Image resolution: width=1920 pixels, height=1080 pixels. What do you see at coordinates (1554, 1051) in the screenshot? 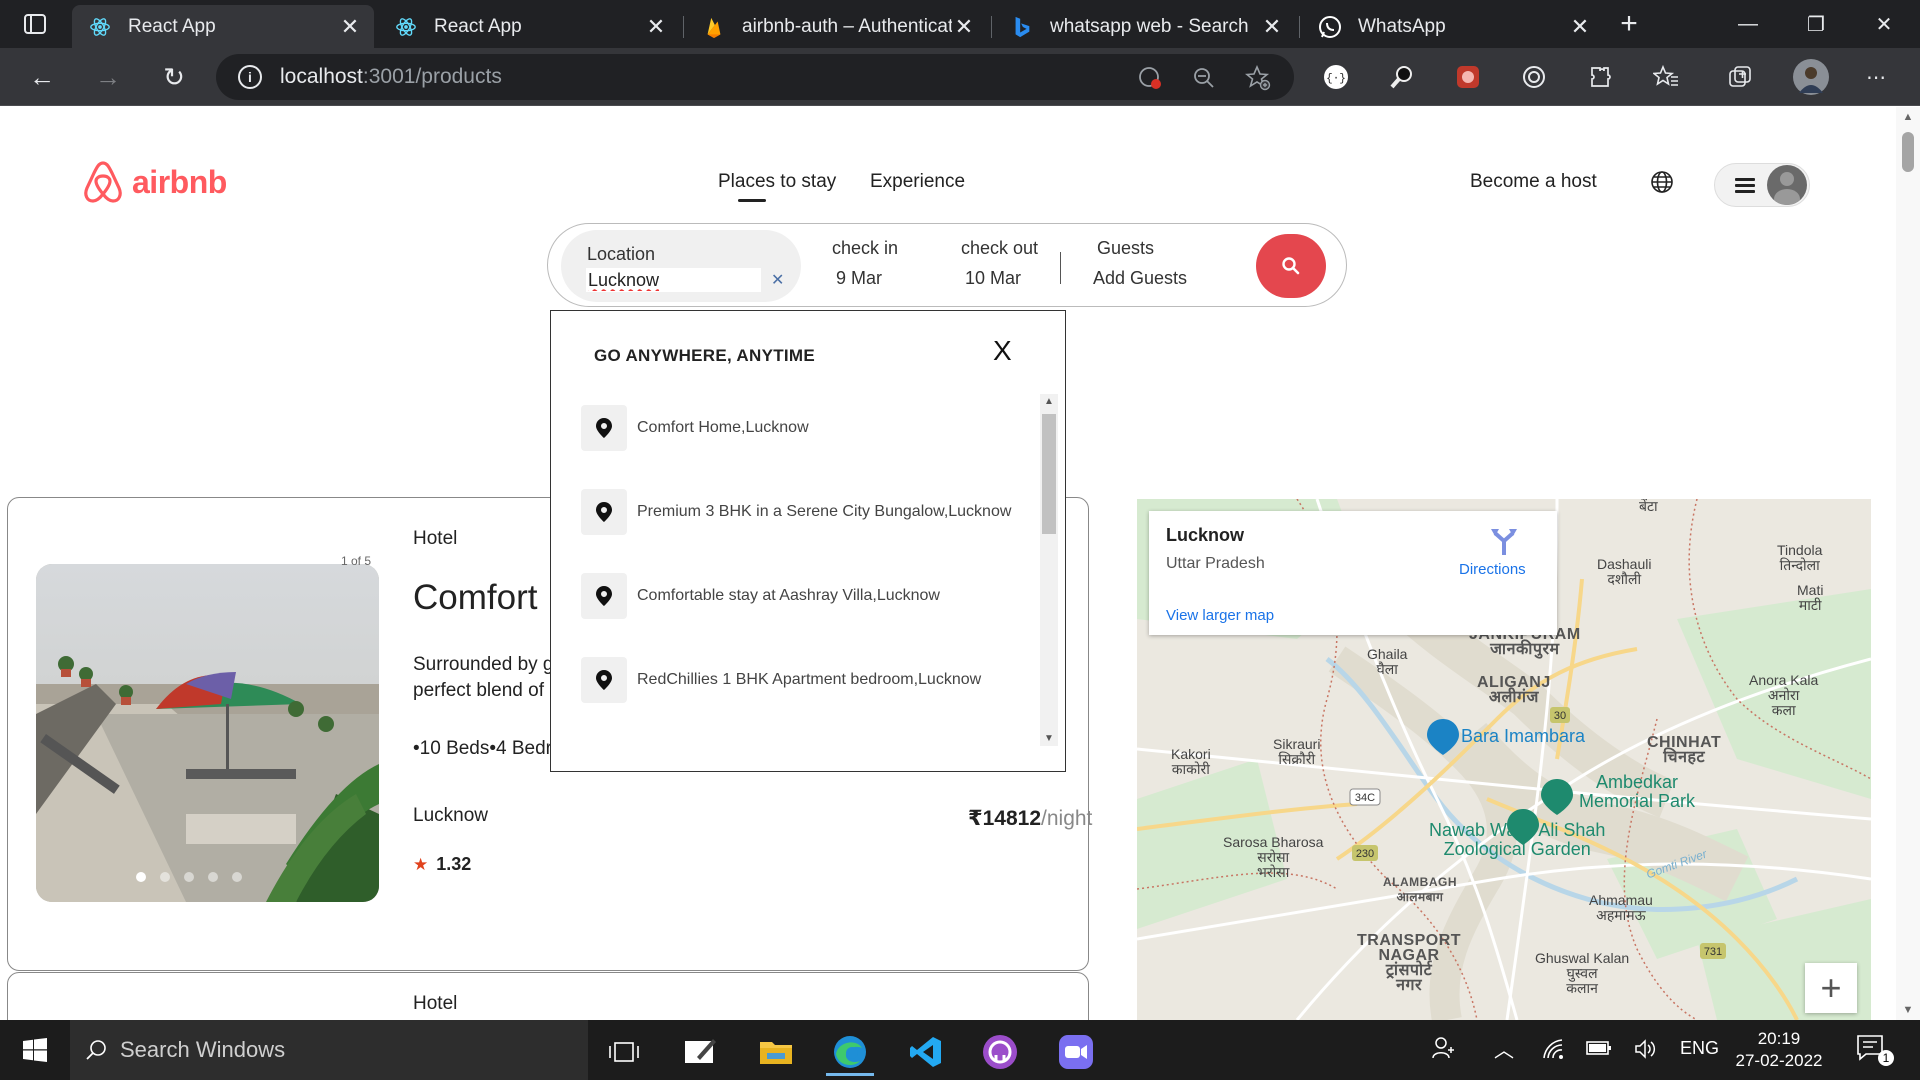
I see `wifi-icon` at bounding box center [1554, 1051].